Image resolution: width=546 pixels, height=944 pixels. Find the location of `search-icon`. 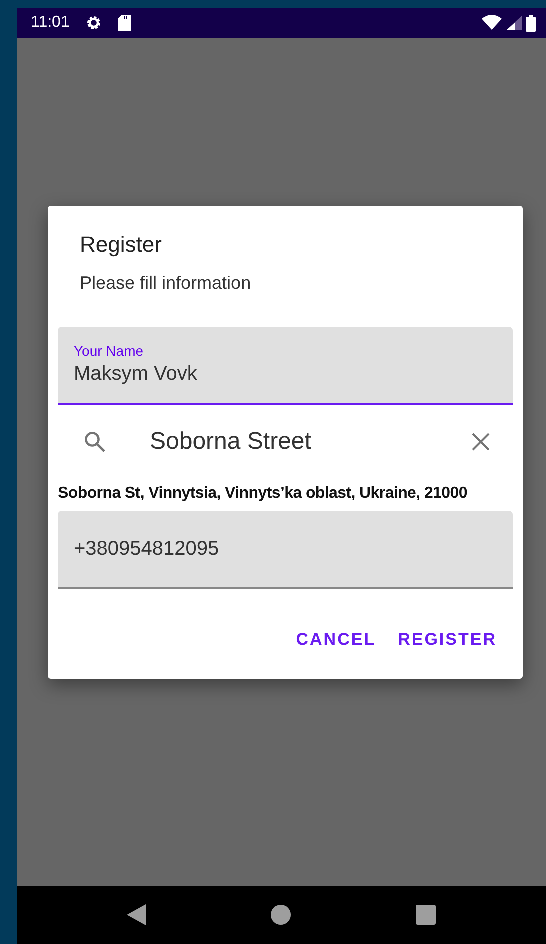

search-icon is located at coordinates (95, 442).